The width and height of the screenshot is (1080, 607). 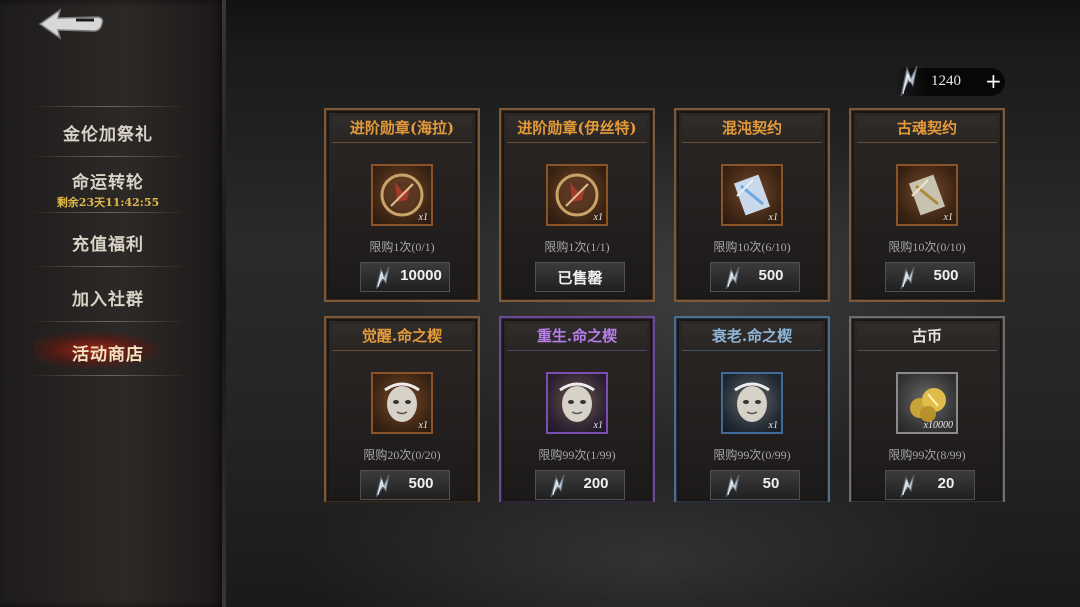 I want to click on purchase-limit: 限购1次(1/1), so click(x=577, y=247).